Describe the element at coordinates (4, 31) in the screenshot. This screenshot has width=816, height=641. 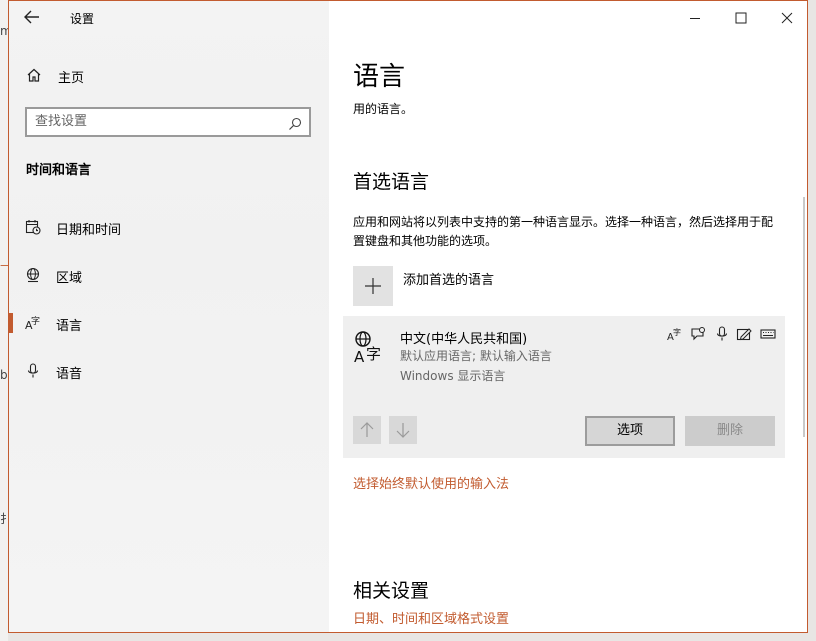
I see `background-window-fragment: m` at that location.